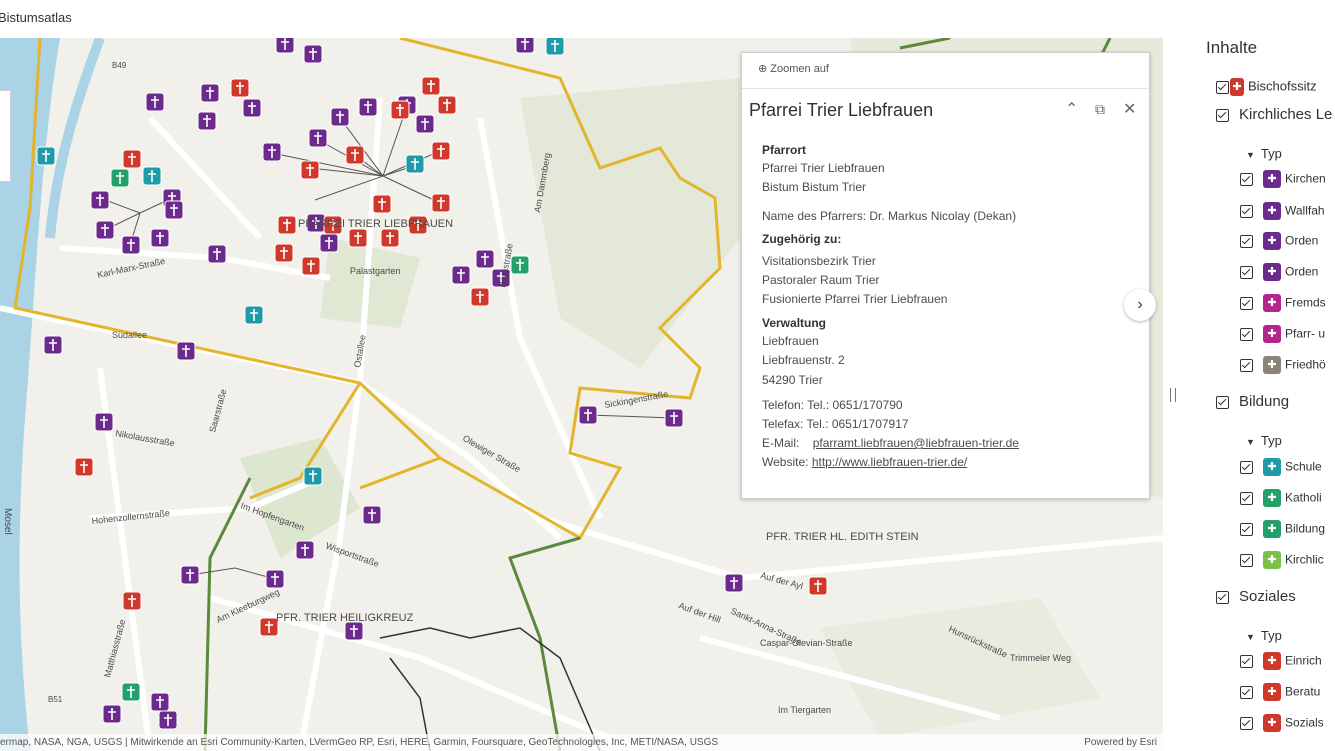 The image size is (1335, 751). I want to click on zugehoerig-heading: Zugehörig zu:, so click(802, 239).